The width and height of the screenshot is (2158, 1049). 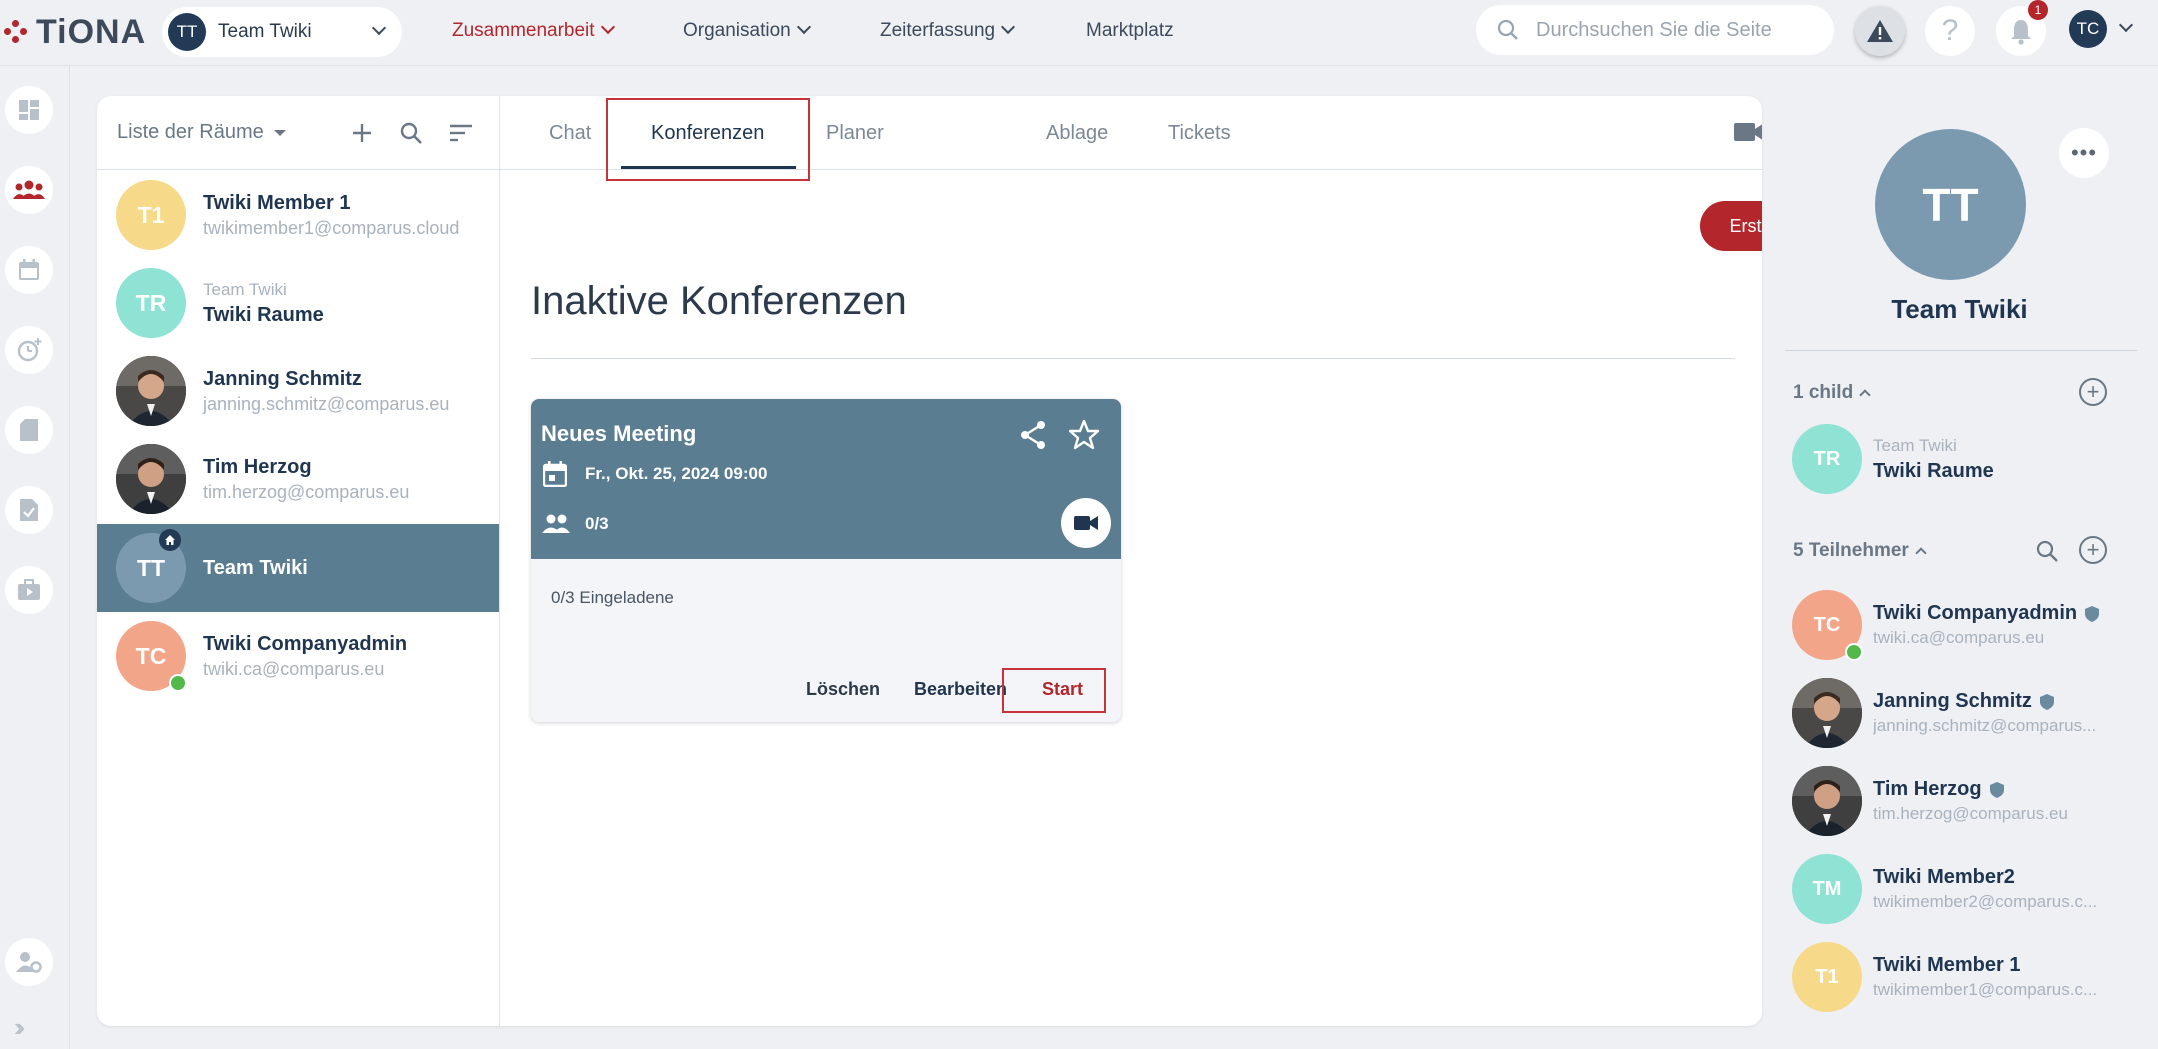 I want to click on online-status-dot, so click(x=178, y=683).